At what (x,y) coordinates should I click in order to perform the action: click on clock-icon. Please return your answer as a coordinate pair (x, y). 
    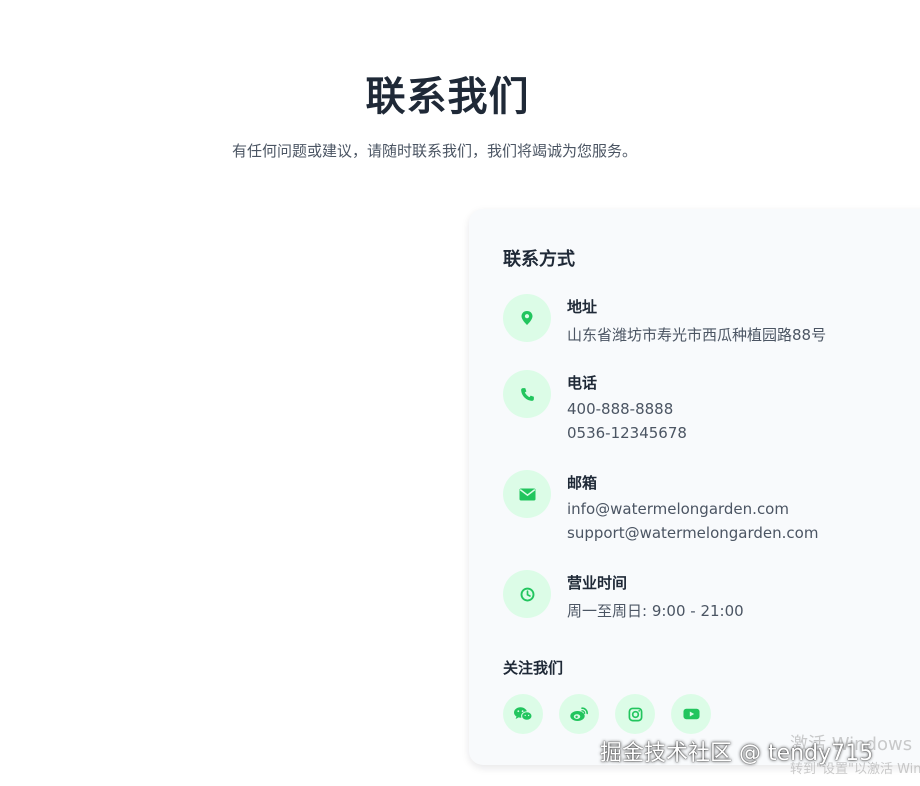
    Looking at the image, I should click on (527, 594).